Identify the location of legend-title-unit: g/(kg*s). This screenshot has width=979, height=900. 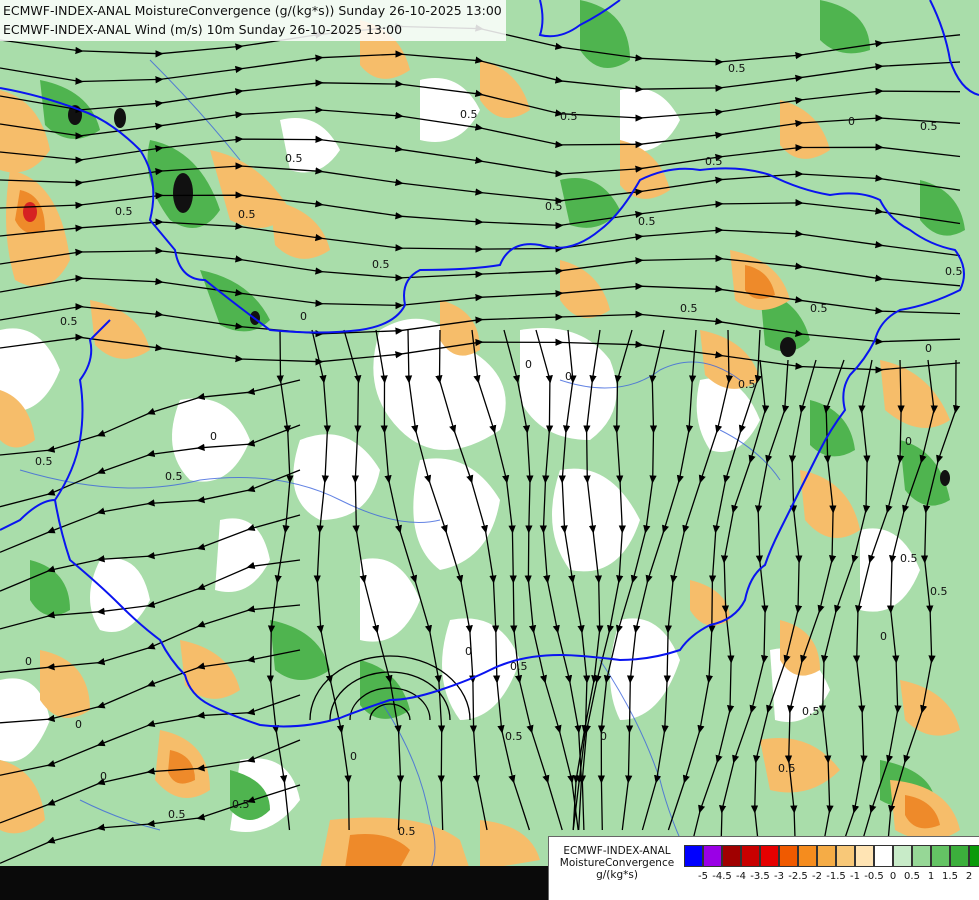
(617, 875).